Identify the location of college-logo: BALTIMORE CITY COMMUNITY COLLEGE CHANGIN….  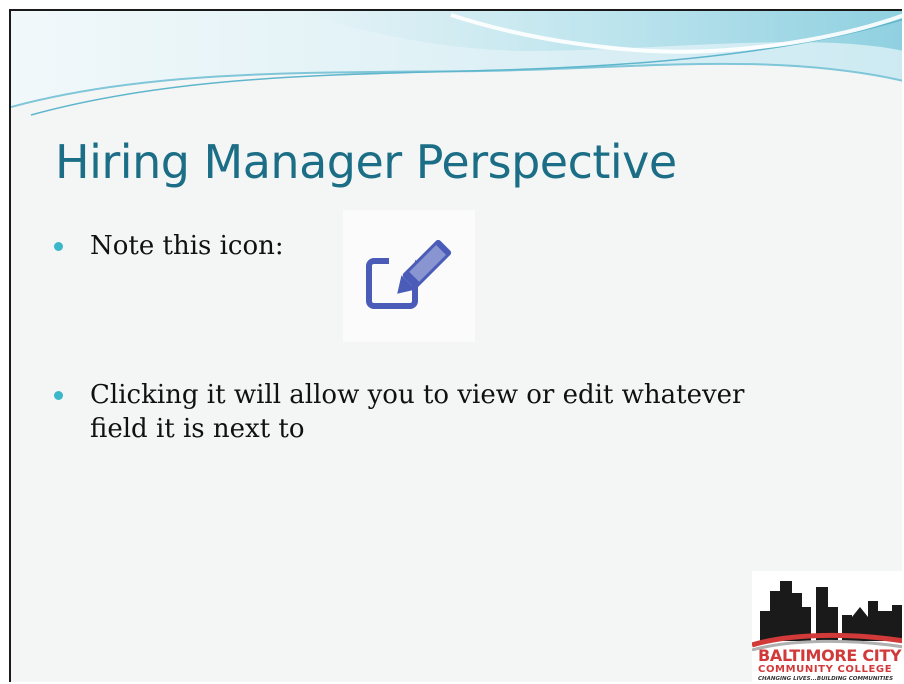
(827, 626).